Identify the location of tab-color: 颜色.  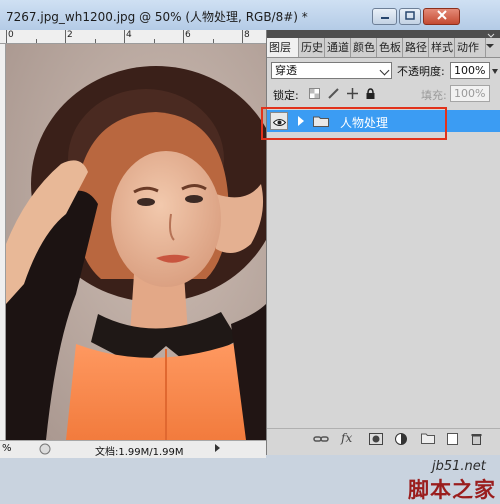
(364, 47).